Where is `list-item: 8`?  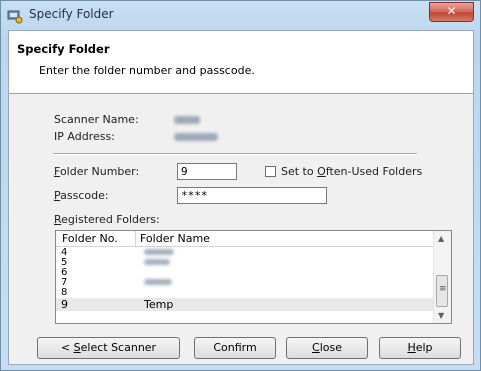
list-item: 8 is located at coordinates (245, 293).